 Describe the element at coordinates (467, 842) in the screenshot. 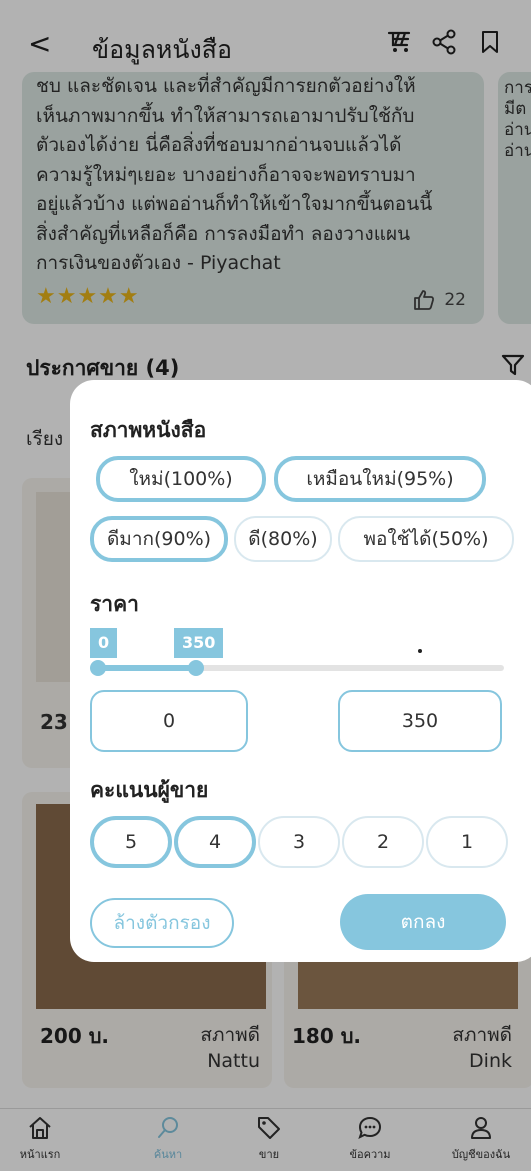

I see `rating-chip-1: 1` at that location.